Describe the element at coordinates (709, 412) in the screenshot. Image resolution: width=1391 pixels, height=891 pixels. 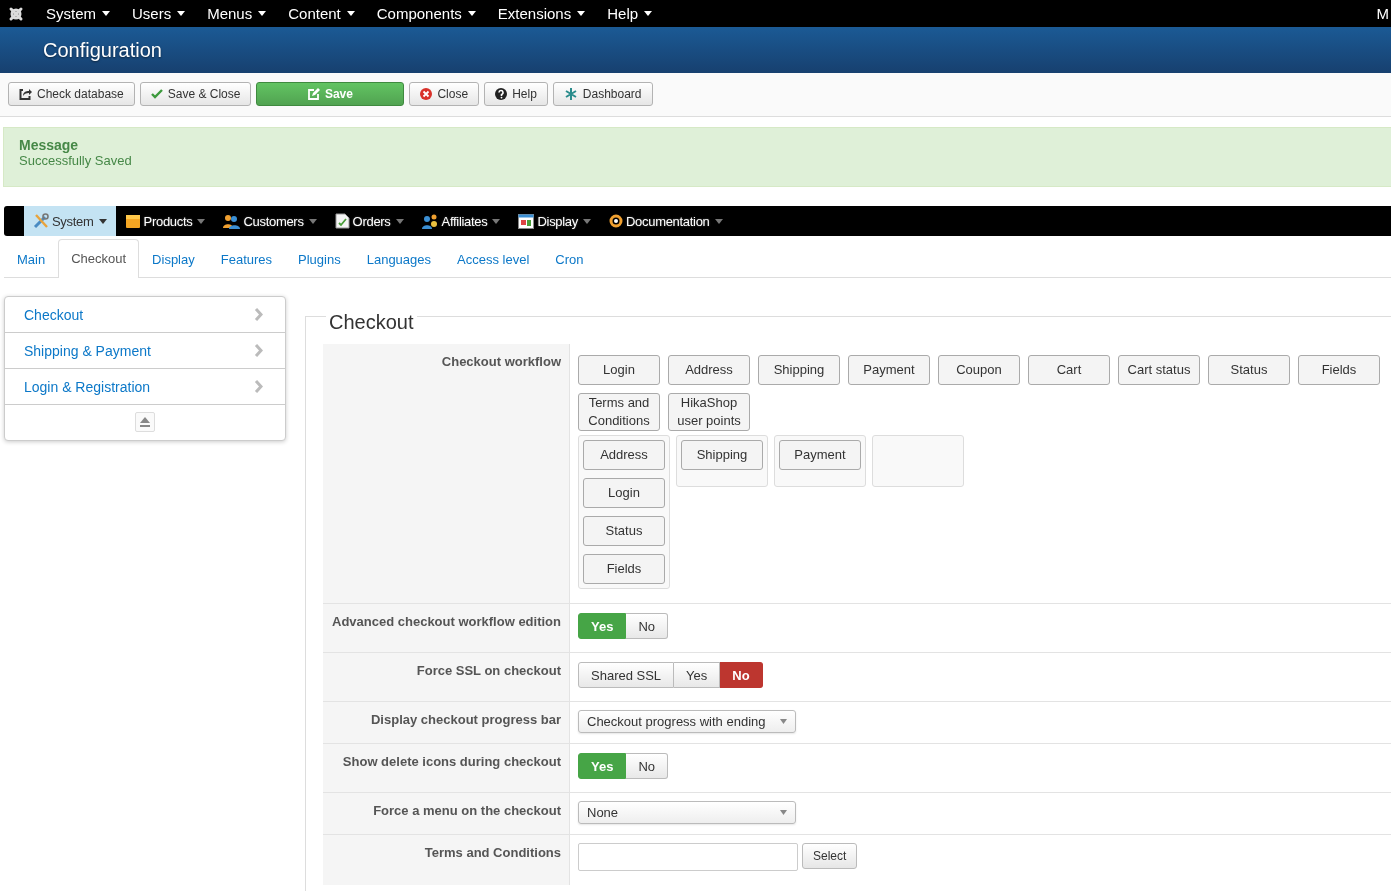
I see `workflow-item: HikaShop user points` at that location.